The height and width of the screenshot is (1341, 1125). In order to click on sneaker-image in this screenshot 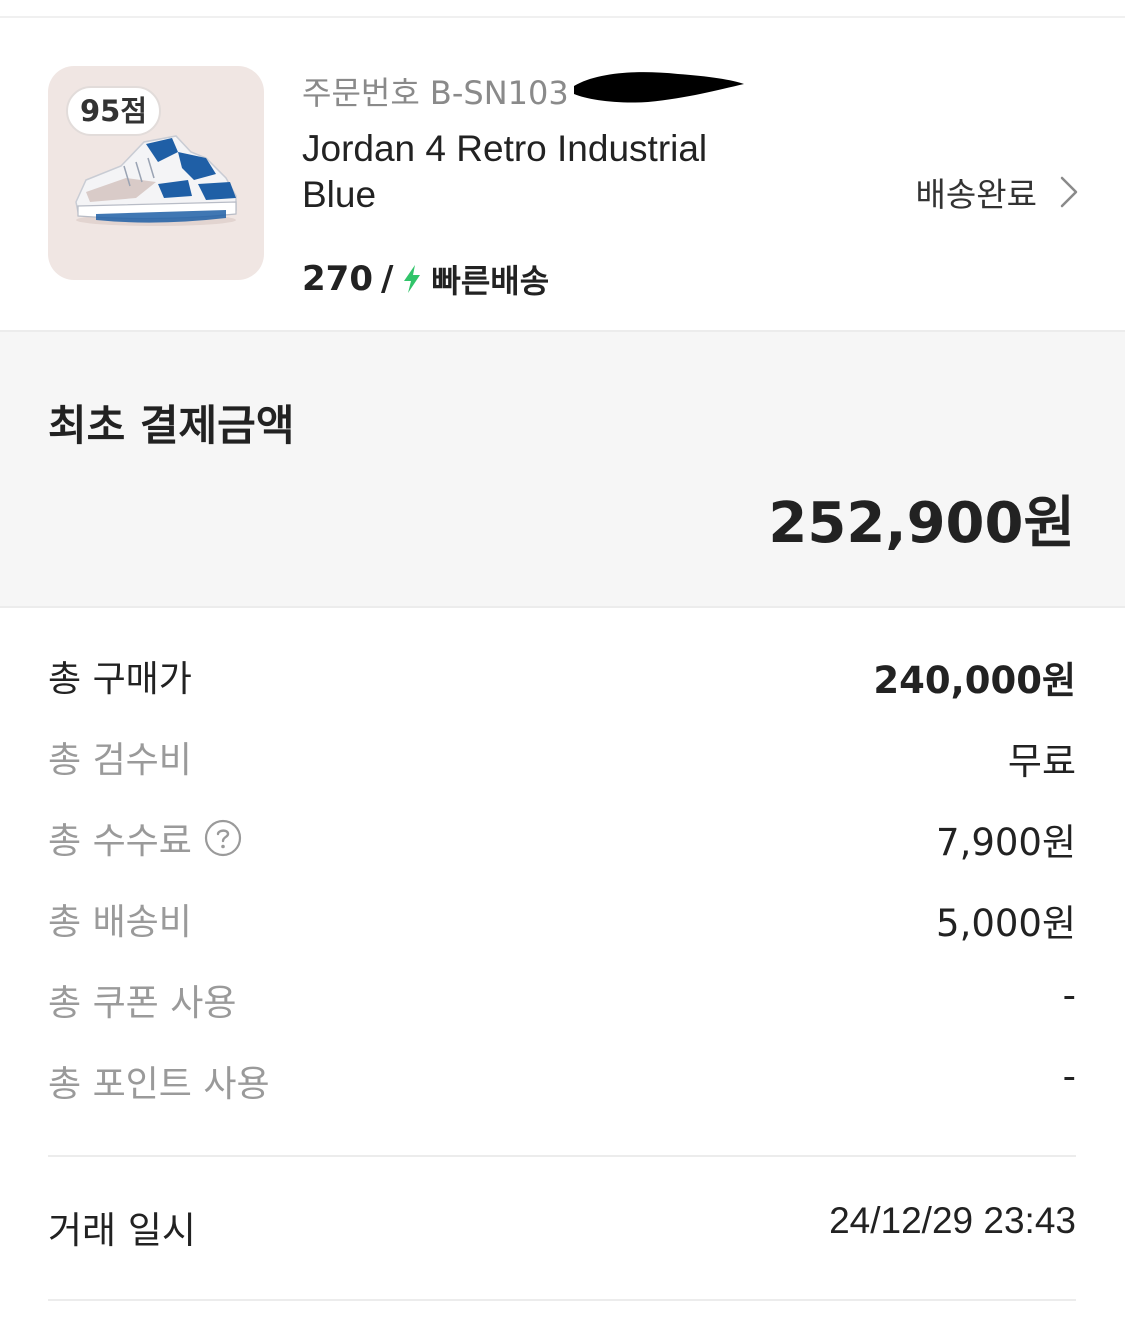, I will do `click(156, 180)`.